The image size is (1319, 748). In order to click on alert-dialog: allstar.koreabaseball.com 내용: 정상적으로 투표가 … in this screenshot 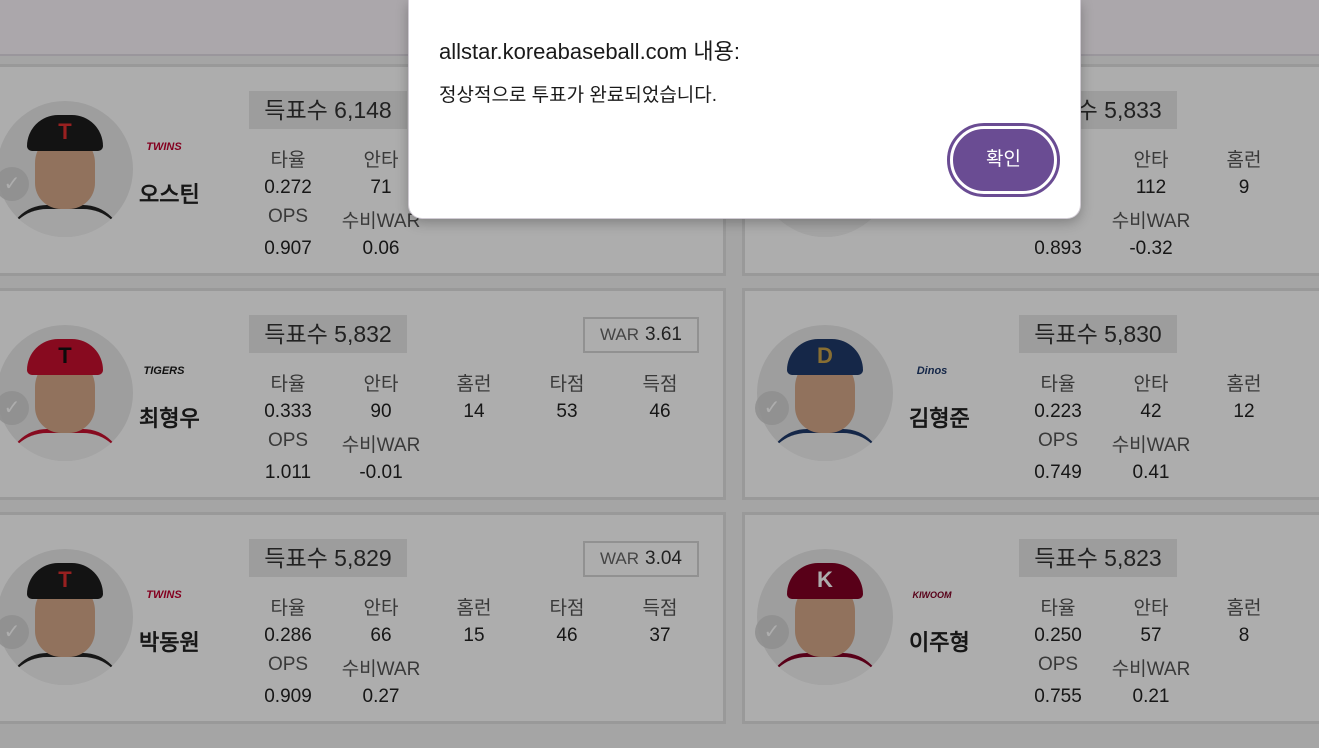, I will do `click(744, 109)`.